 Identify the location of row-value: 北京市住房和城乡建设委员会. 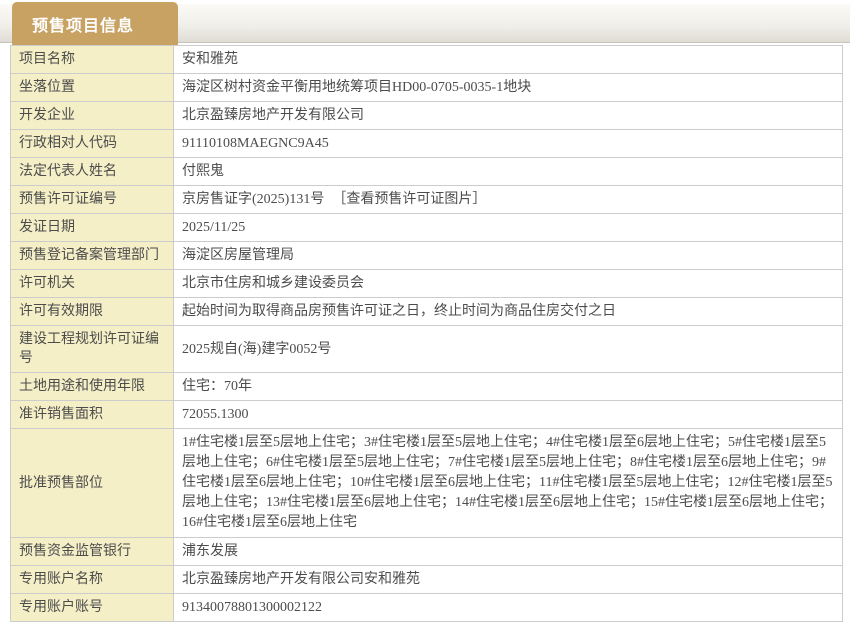
(508, 283).